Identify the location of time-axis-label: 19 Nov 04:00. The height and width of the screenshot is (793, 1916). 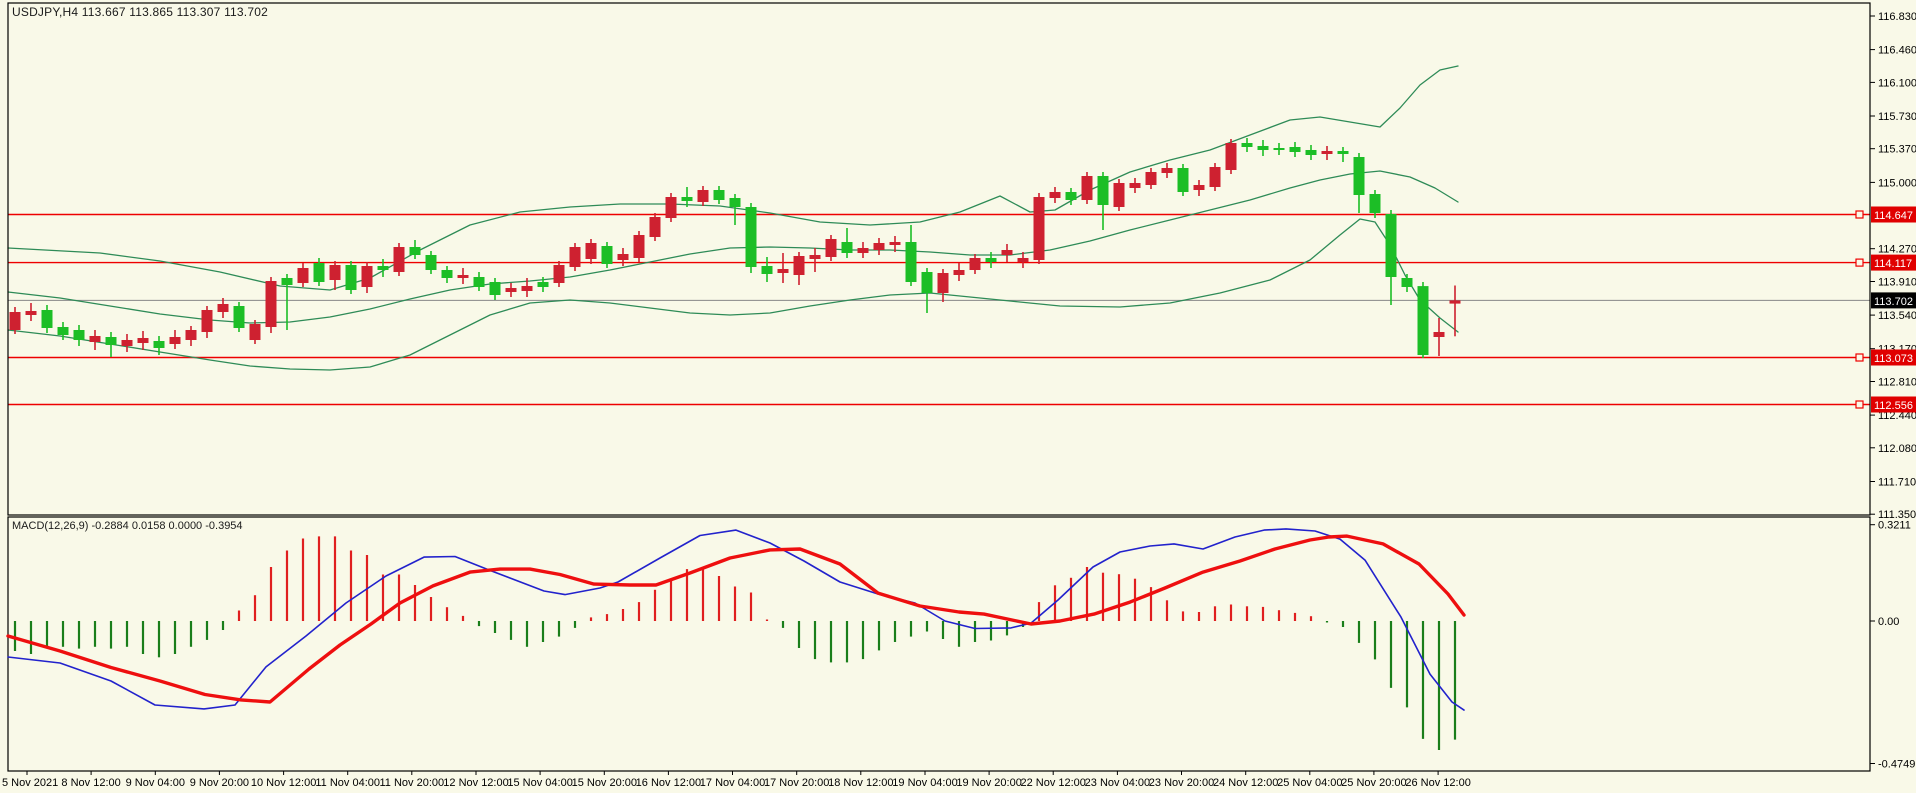
(924, 783).